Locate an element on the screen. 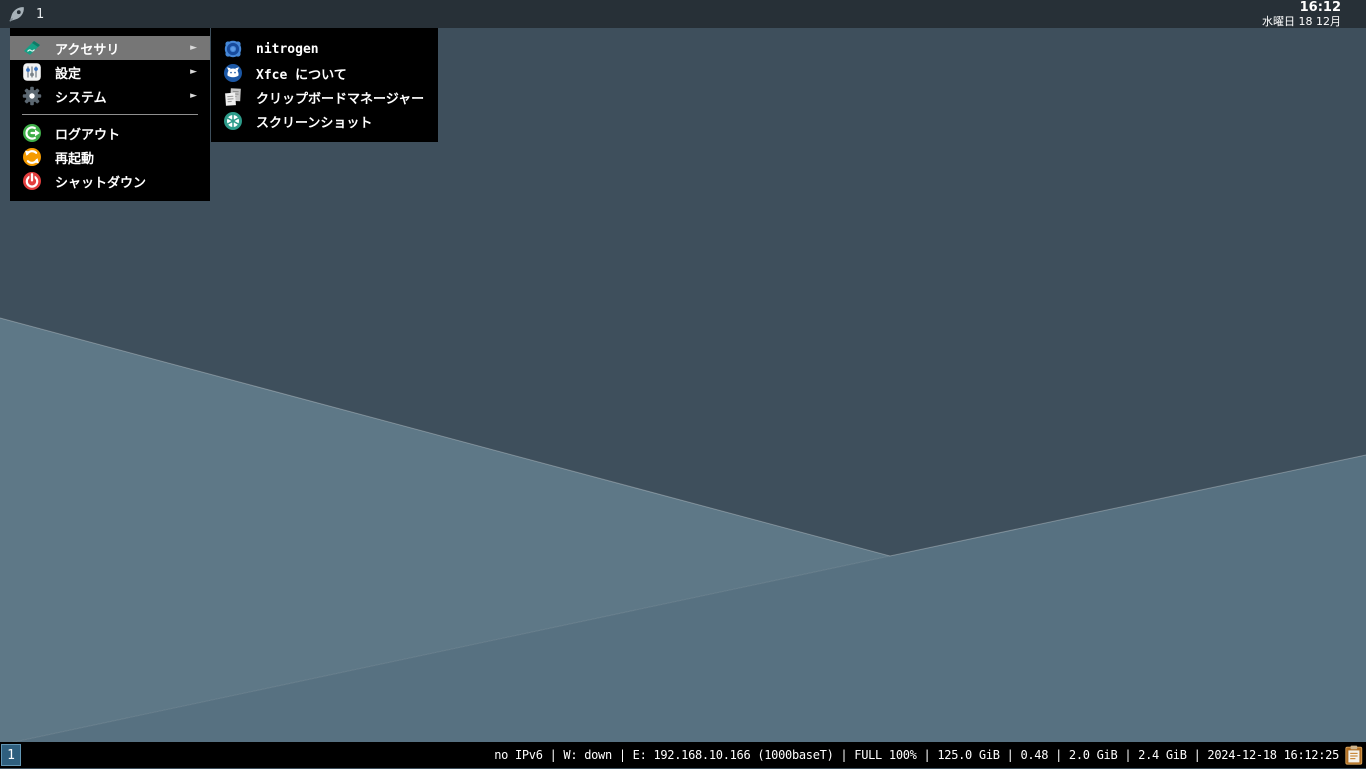 The height and width of the screenshot is (769, 1366). submenu-item-screenshot: スクリーンショット is located at coordinates (324, 121).